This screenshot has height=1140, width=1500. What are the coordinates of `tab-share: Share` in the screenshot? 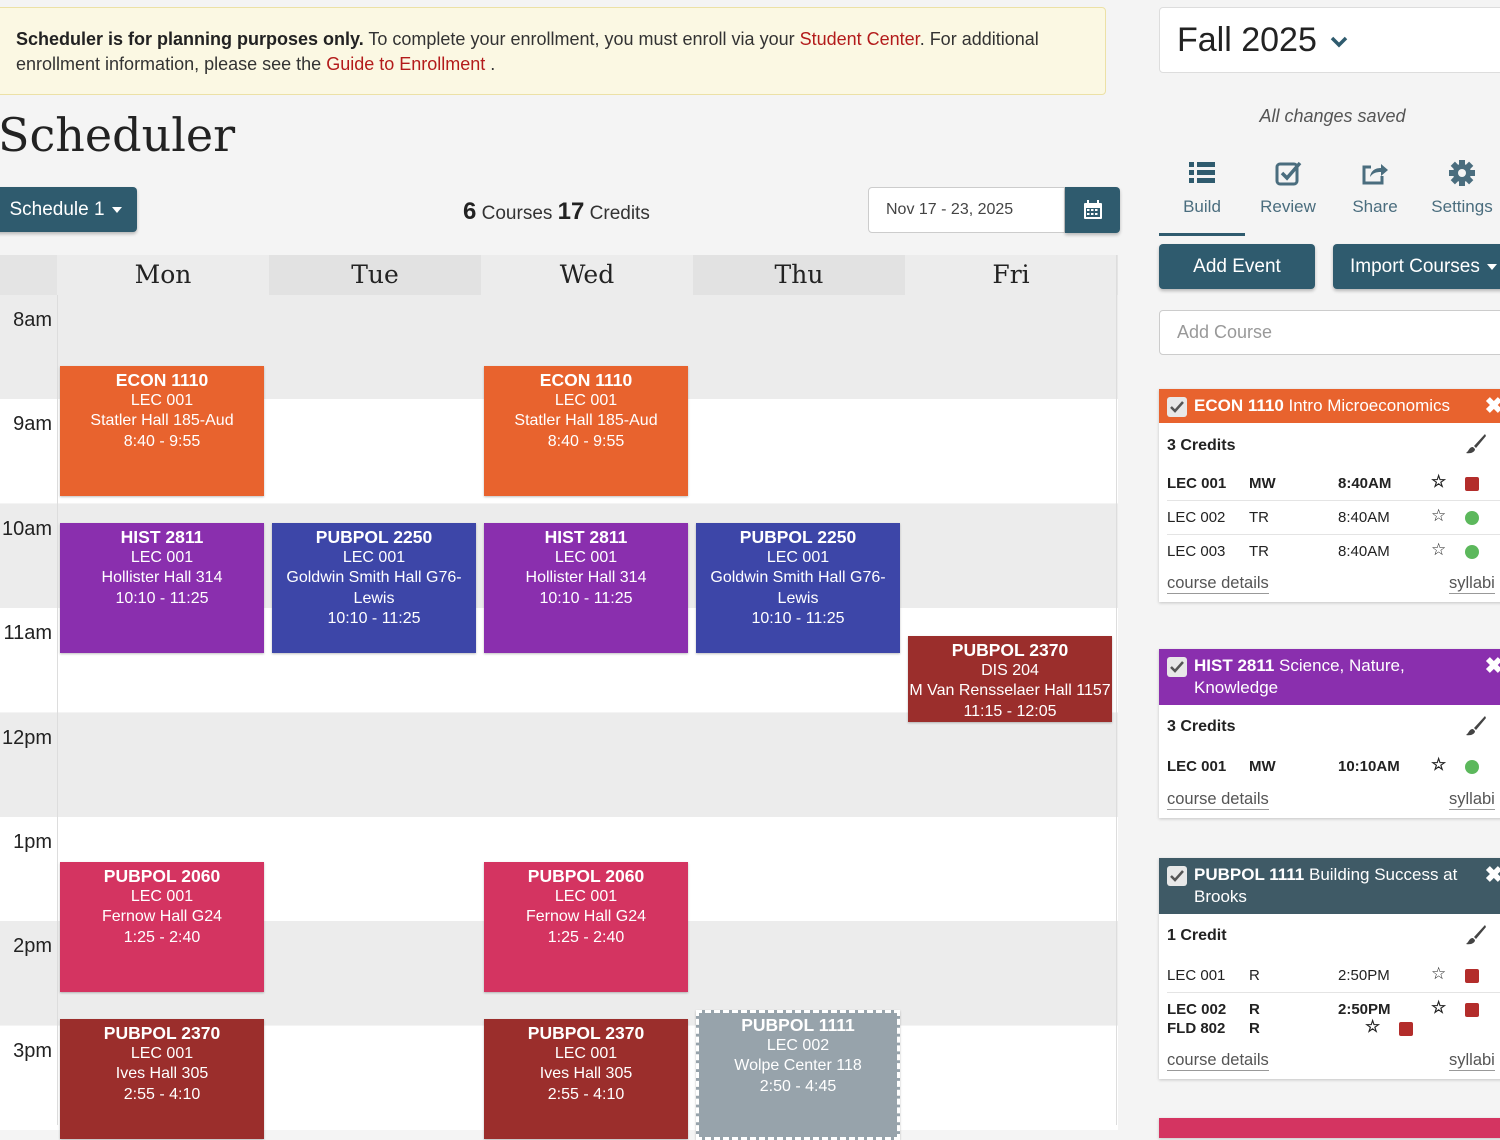 It's located at (1375, 194).